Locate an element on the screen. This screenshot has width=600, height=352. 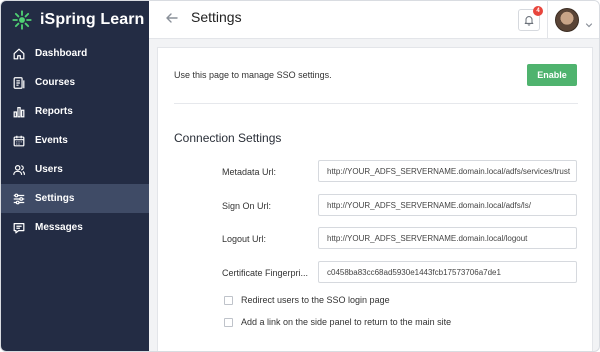
sidebar-item-messages: Messages is located at coordinates (75, 227).